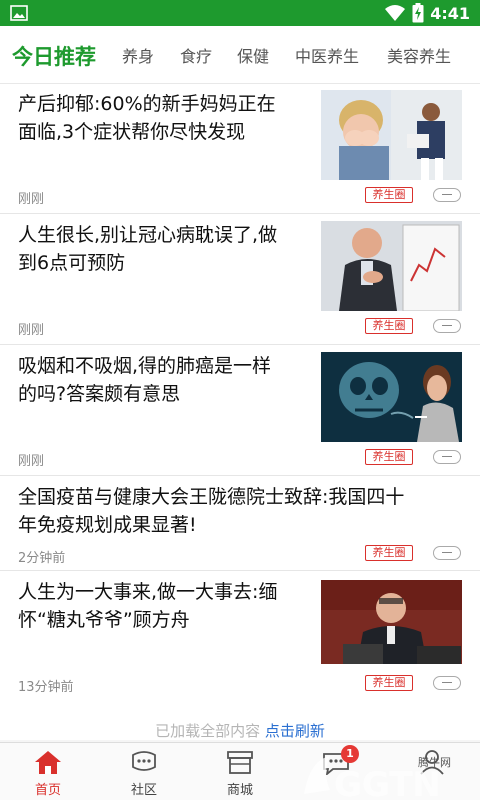  What do you see at coordinates (295, 731) in the screenshot?
I see `refresh-link: 点击刷新` at bounding box center [295, 731].